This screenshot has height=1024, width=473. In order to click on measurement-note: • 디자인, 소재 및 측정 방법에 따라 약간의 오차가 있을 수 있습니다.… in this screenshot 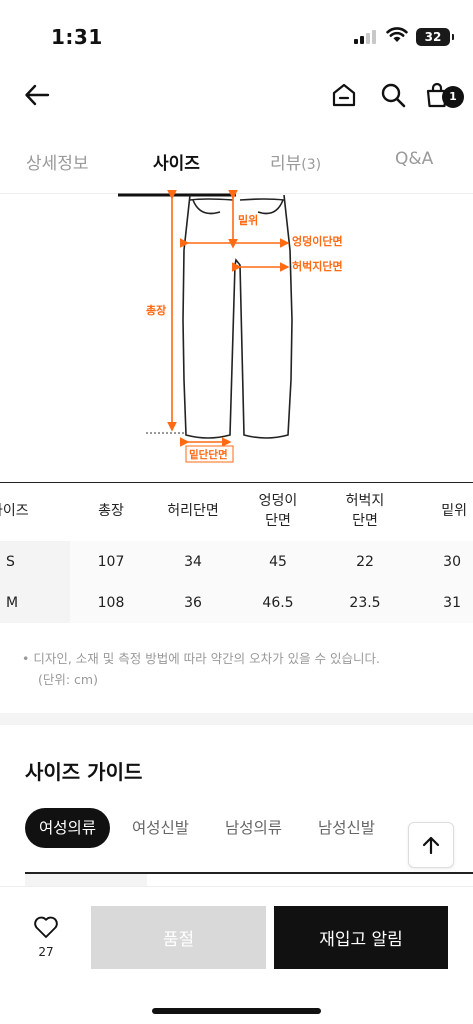, I will do `click(242, 669)`.